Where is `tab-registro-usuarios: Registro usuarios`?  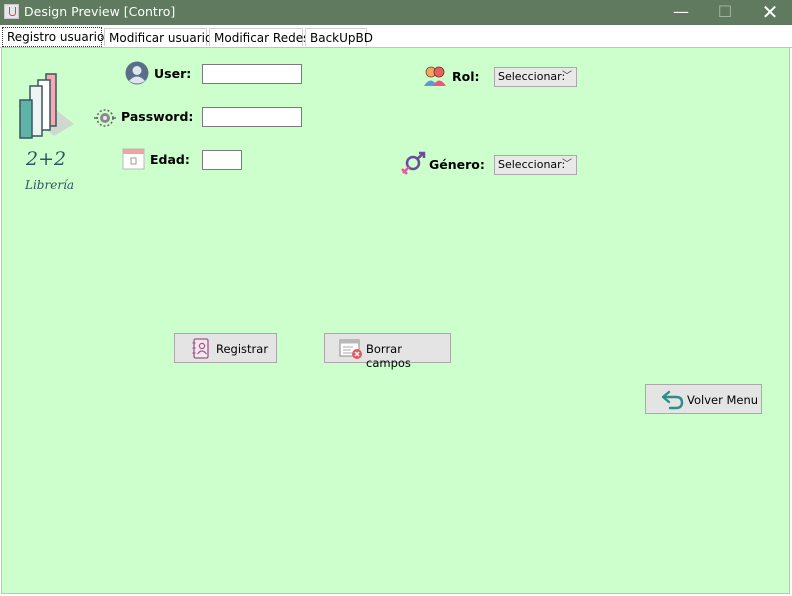 tab-registro-usuarios: Registro usuarios is located at coordinates (56, 37).